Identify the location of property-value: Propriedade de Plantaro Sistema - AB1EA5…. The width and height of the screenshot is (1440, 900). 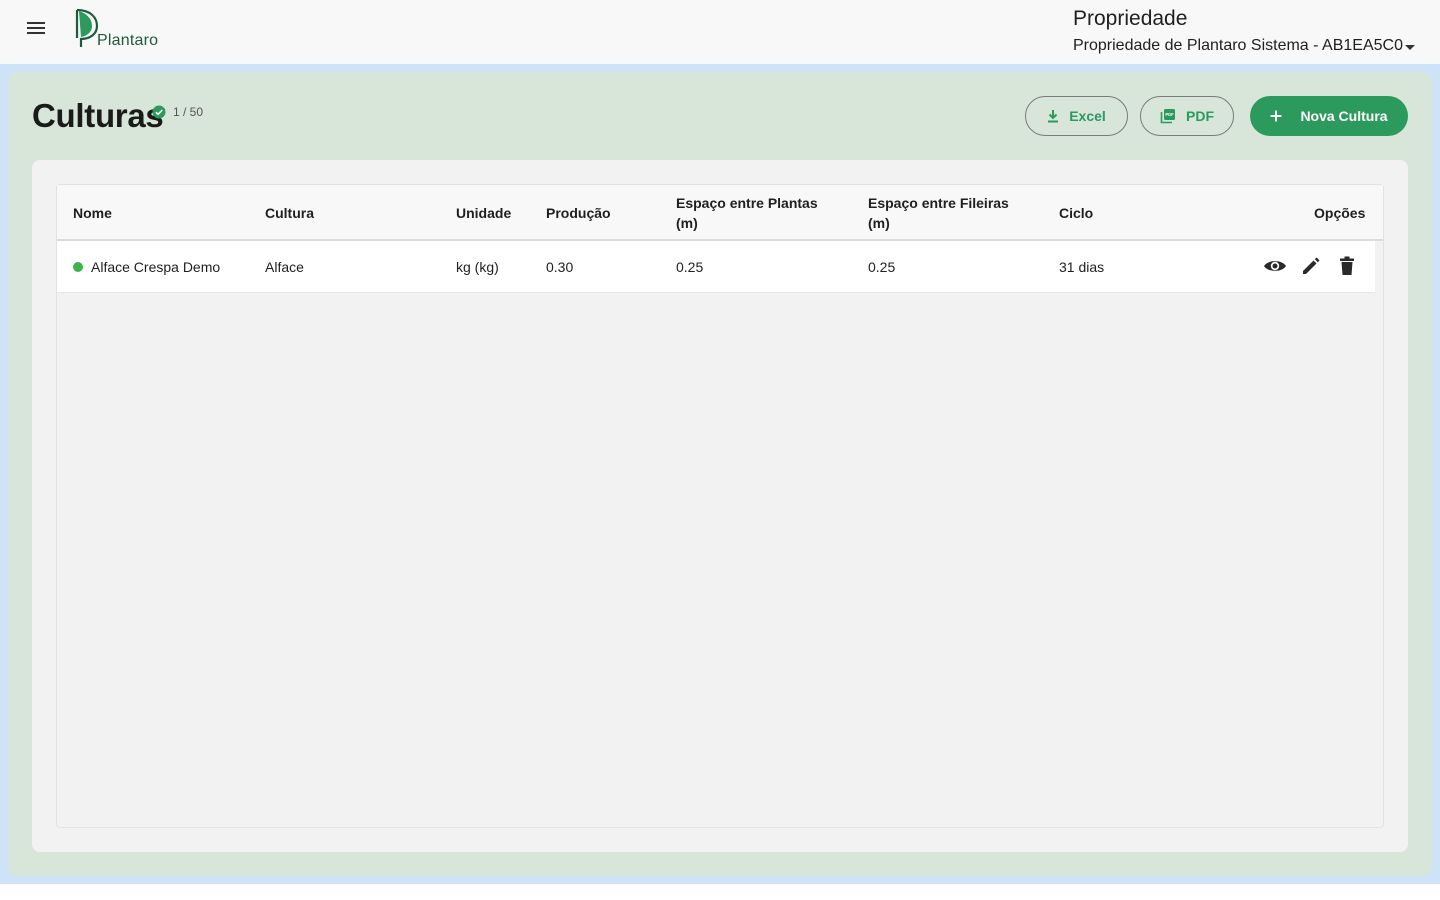
(1238, 45).